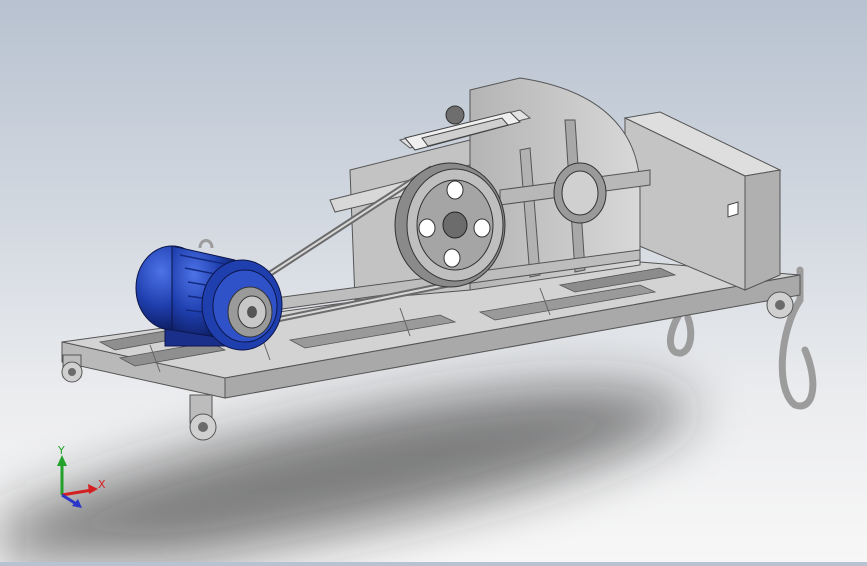 Image resolution: width=867 pixels, height=566 pixels. I want to click on large-pulley, so click(450, 225).